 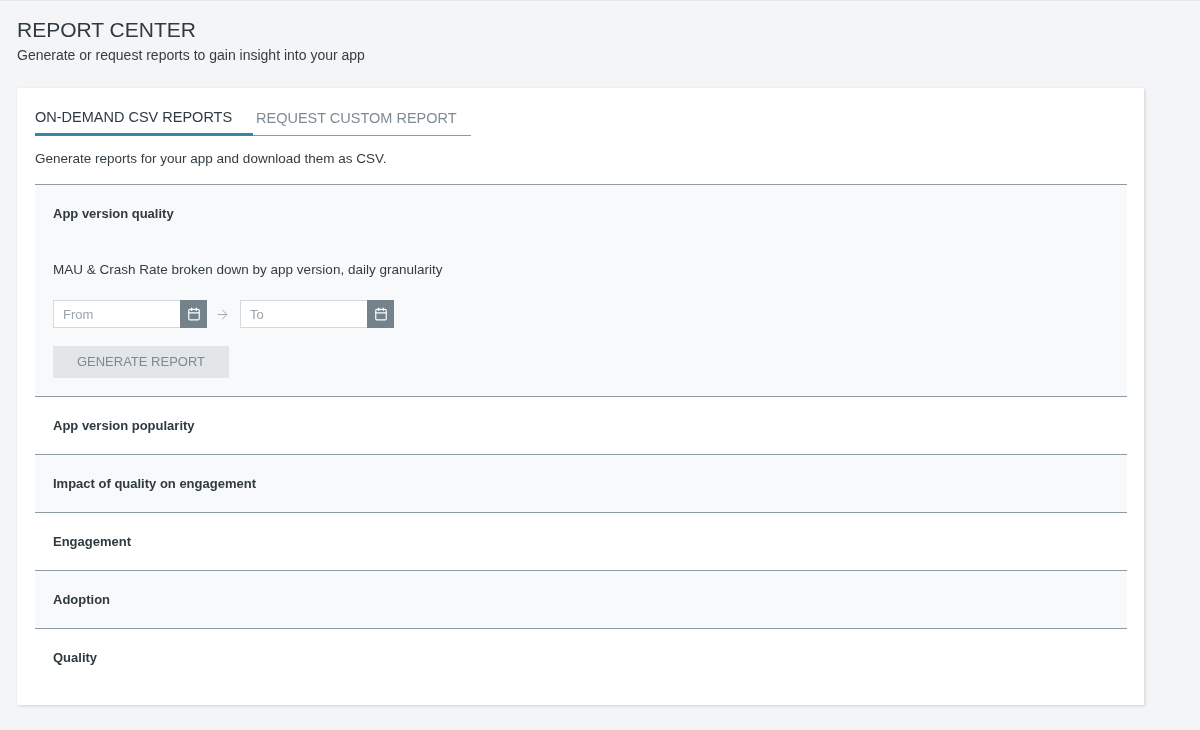 What do you see at coordinates (144, 118) in the screenshot?
I see `tab: ON-DEMAND CSV REPORTS` at bounding box center [144, 118].